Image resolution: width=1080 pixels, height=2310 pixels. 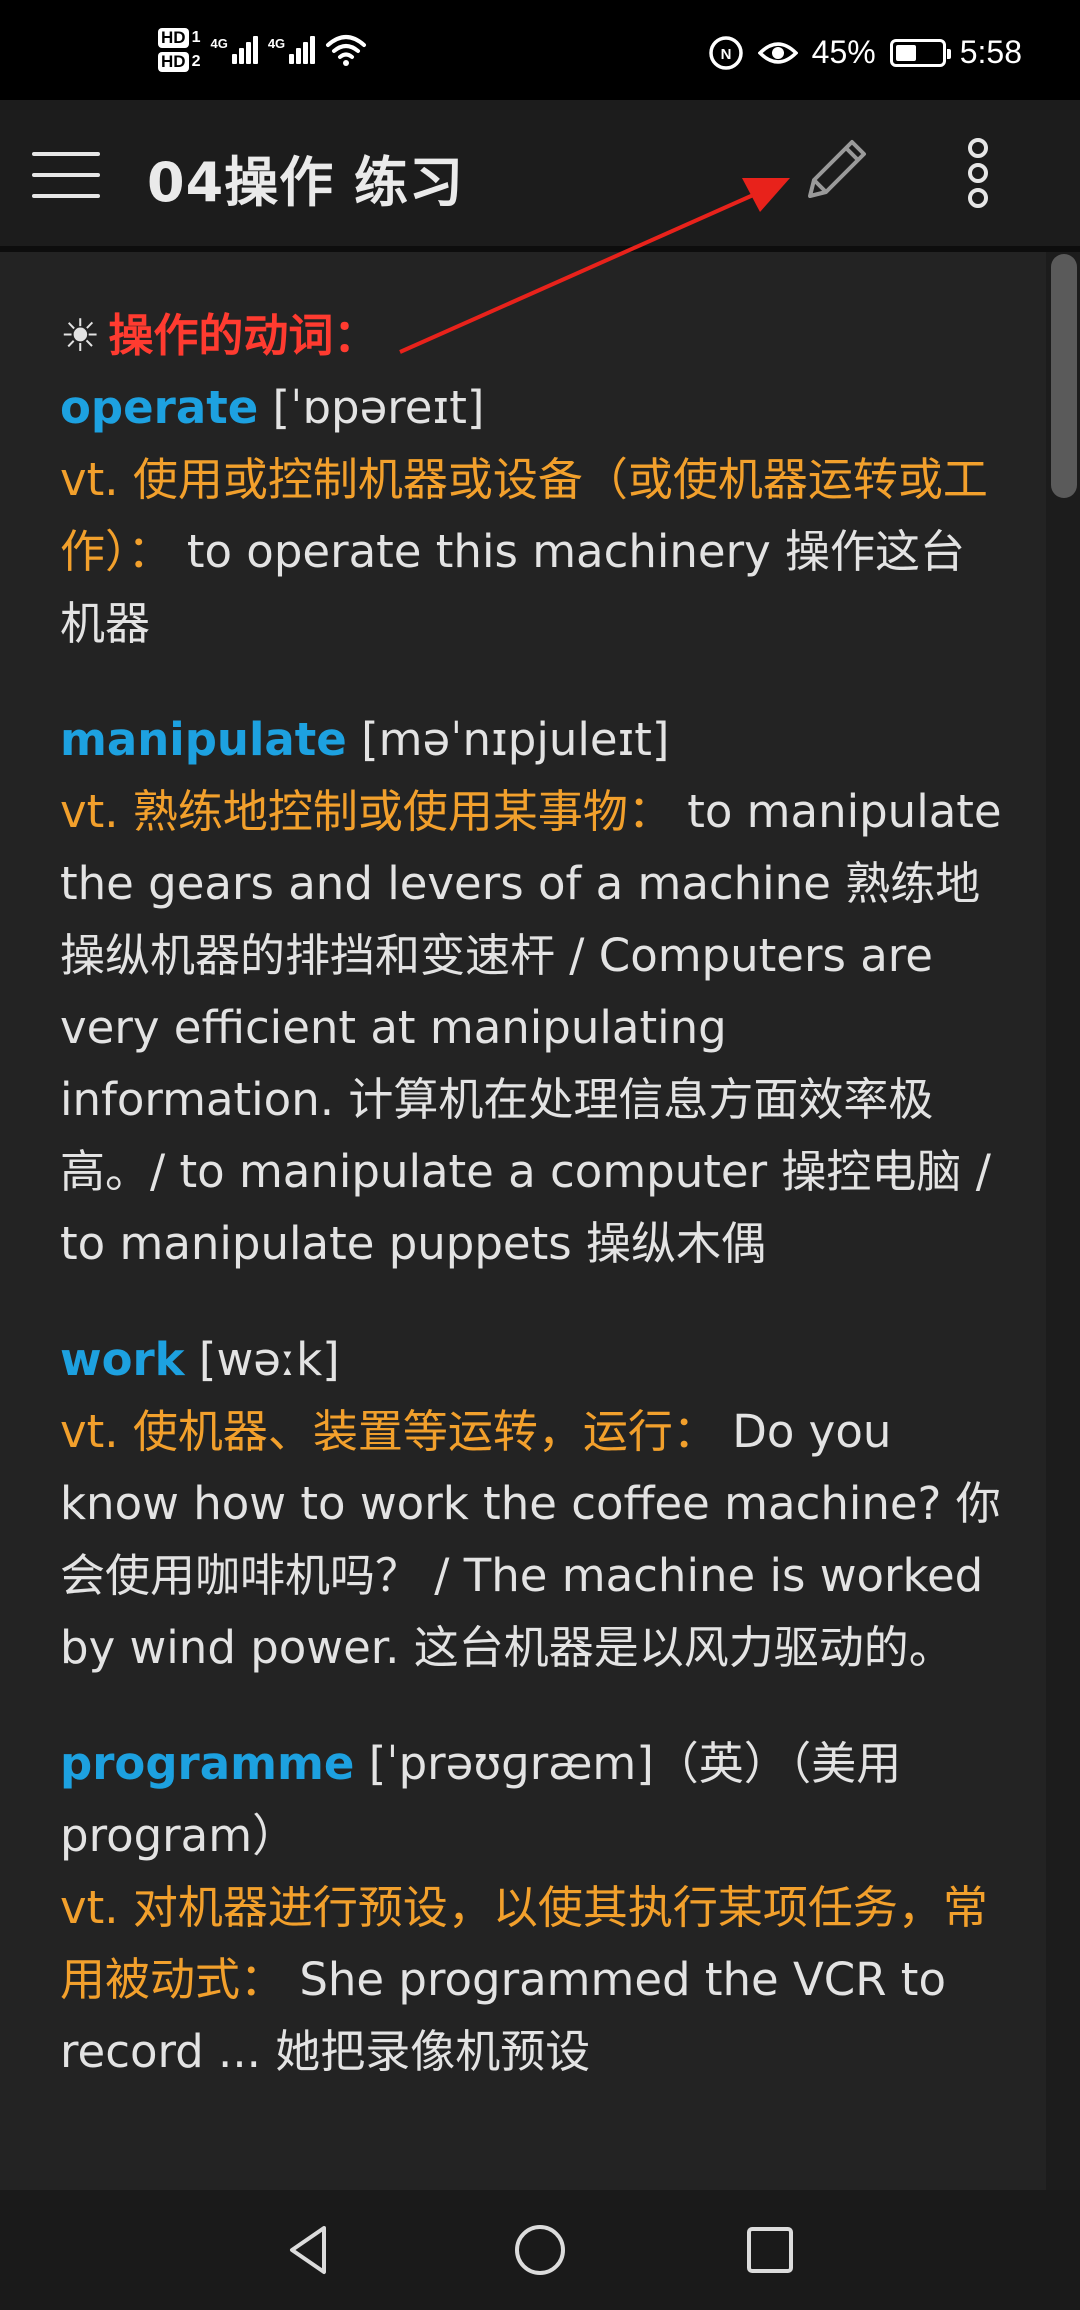 I want to click on eye-icon, so click(x=777, y=52).